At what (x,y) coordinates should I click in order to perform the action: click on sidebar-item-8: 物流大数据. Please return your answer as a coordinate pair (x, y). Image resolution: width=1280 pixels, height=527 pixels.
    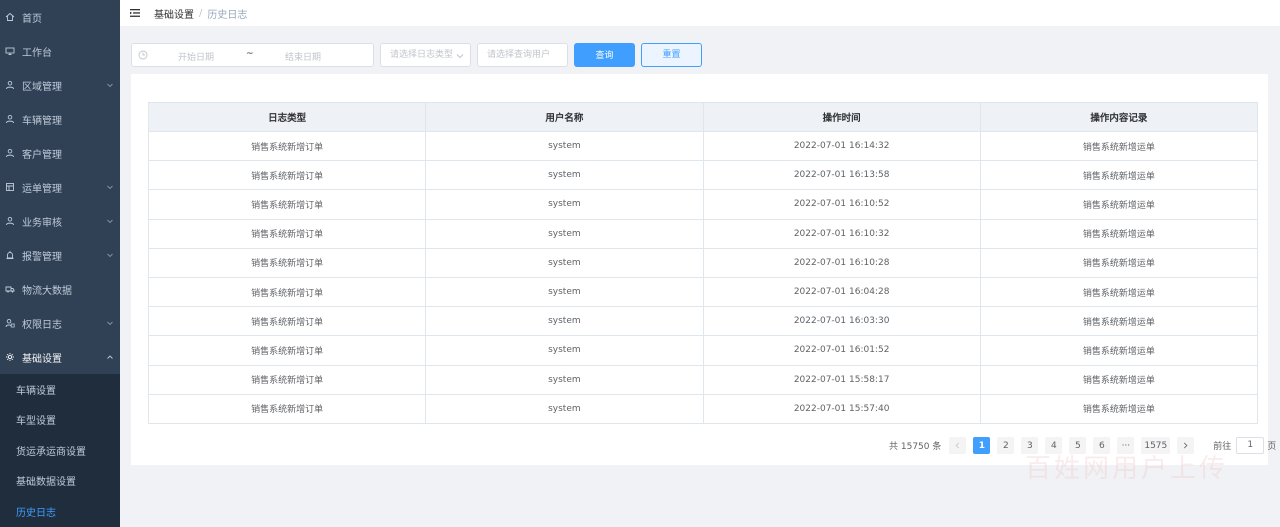
    Looking at the image, I should click on (60, 289).